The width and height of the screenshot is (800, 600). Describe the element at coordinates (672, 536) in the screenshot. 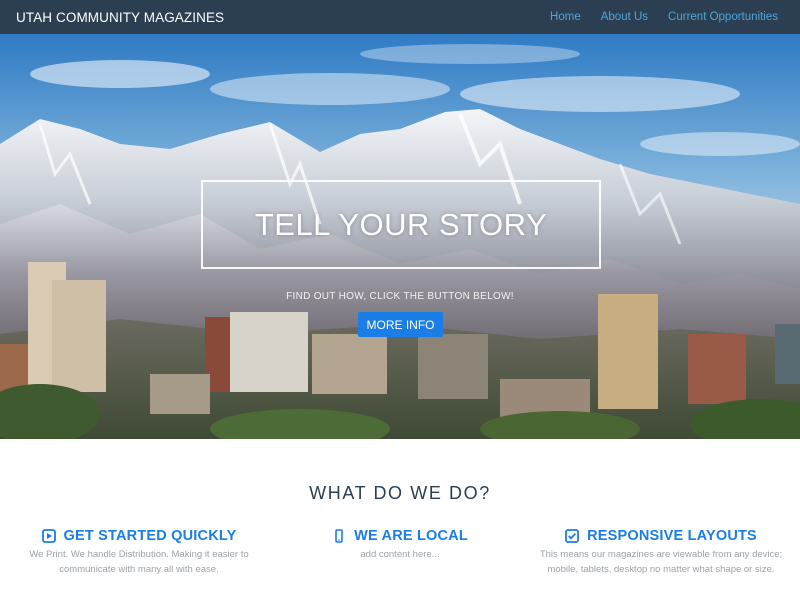

I see `feature-title: RESPONSIVE LAYOUTS` at that location.